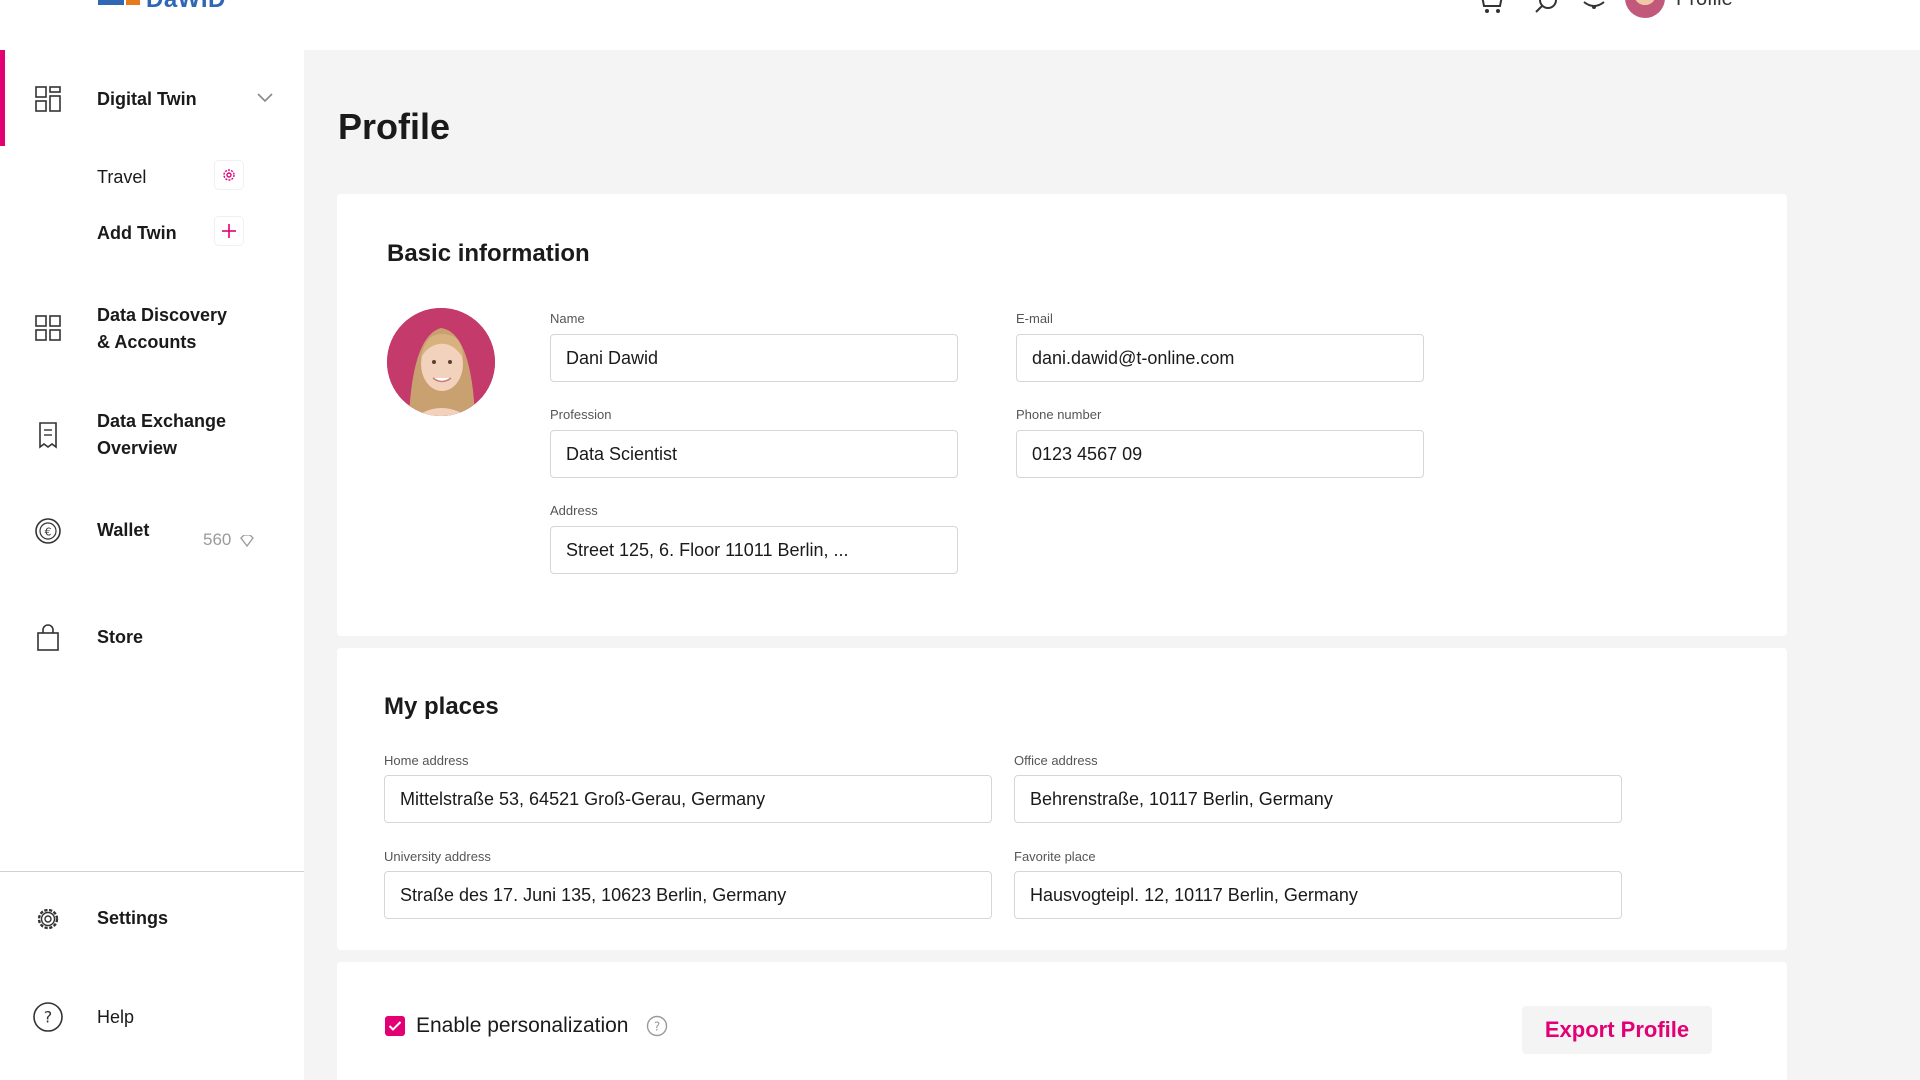 This screenshot has width=1920, height=1080. I want to click on sidebar-item-label: & Accounts, so click(147, 342).